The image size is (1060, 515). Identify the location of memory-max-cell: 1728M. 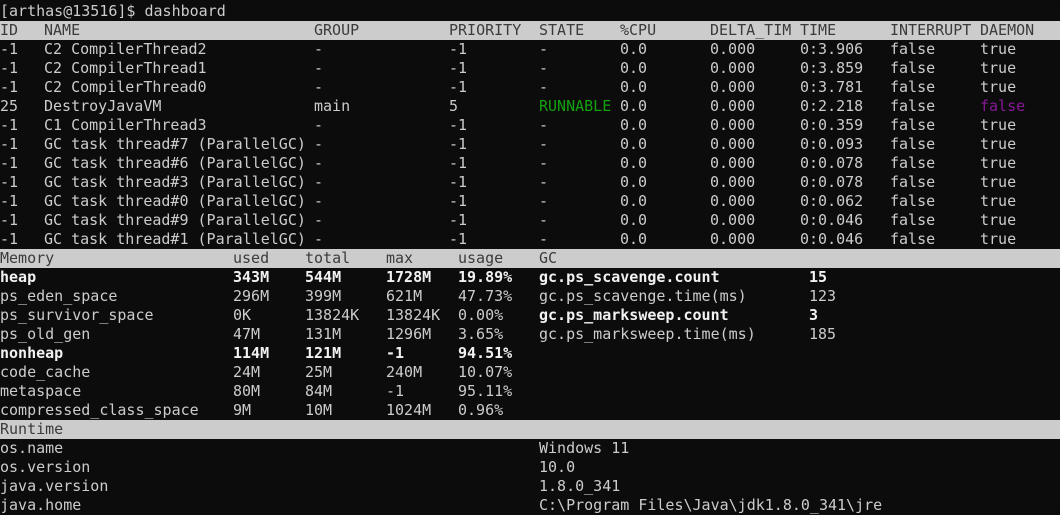
(409, 277).